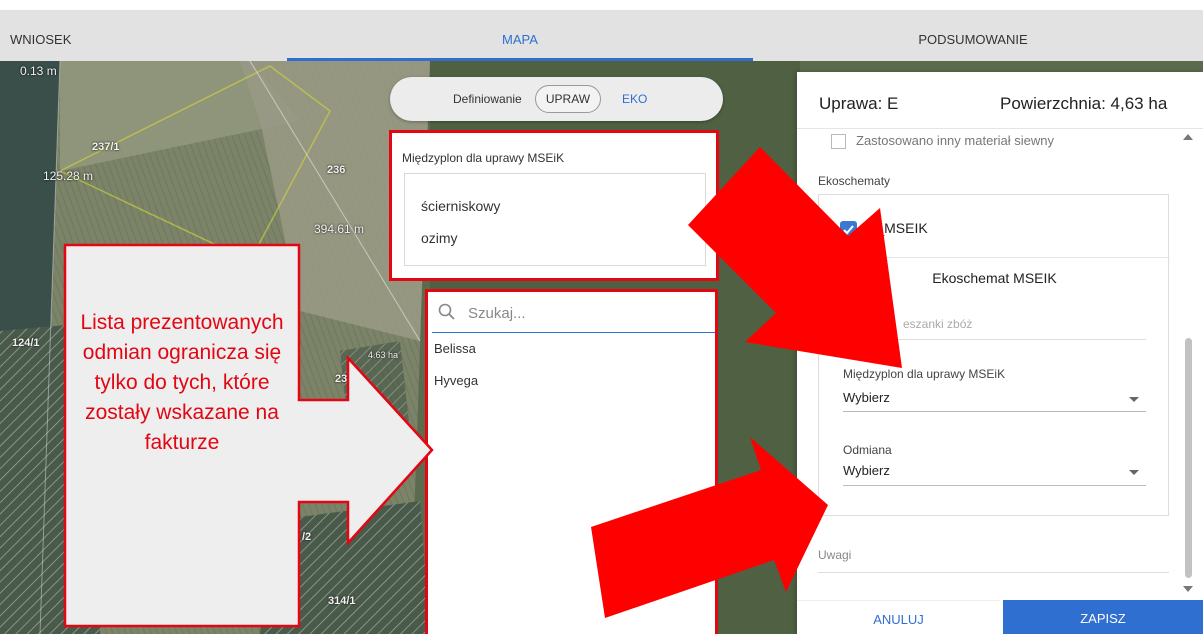  I want to click on map-area-label: 4.63 ha, so click(383, 355).